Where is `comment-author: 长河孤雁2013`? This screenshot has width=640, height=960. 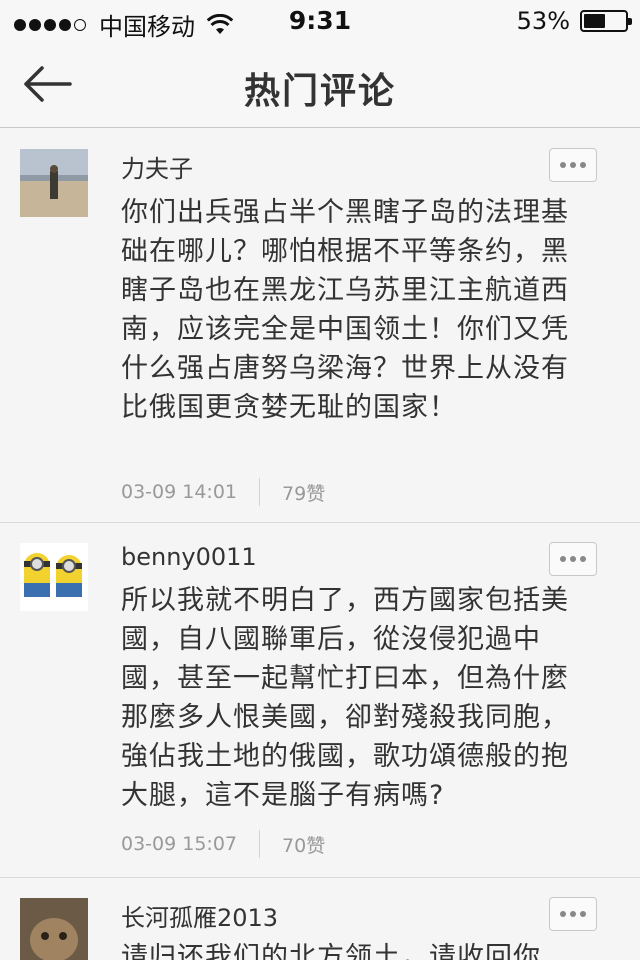
comment-author: 长河孤雁2013 is located at coordinates (199, 915).